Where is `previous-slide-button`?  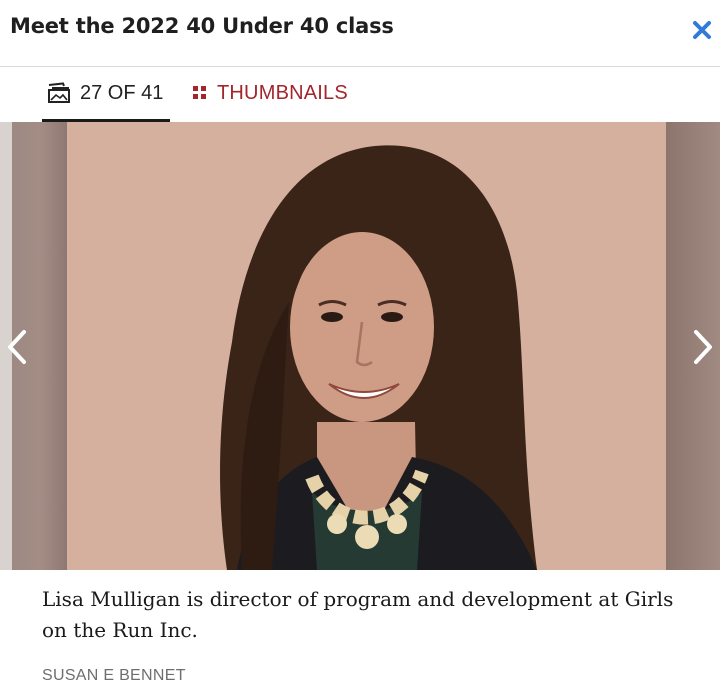 previous-slide-button is located at coordinates (18, 347).